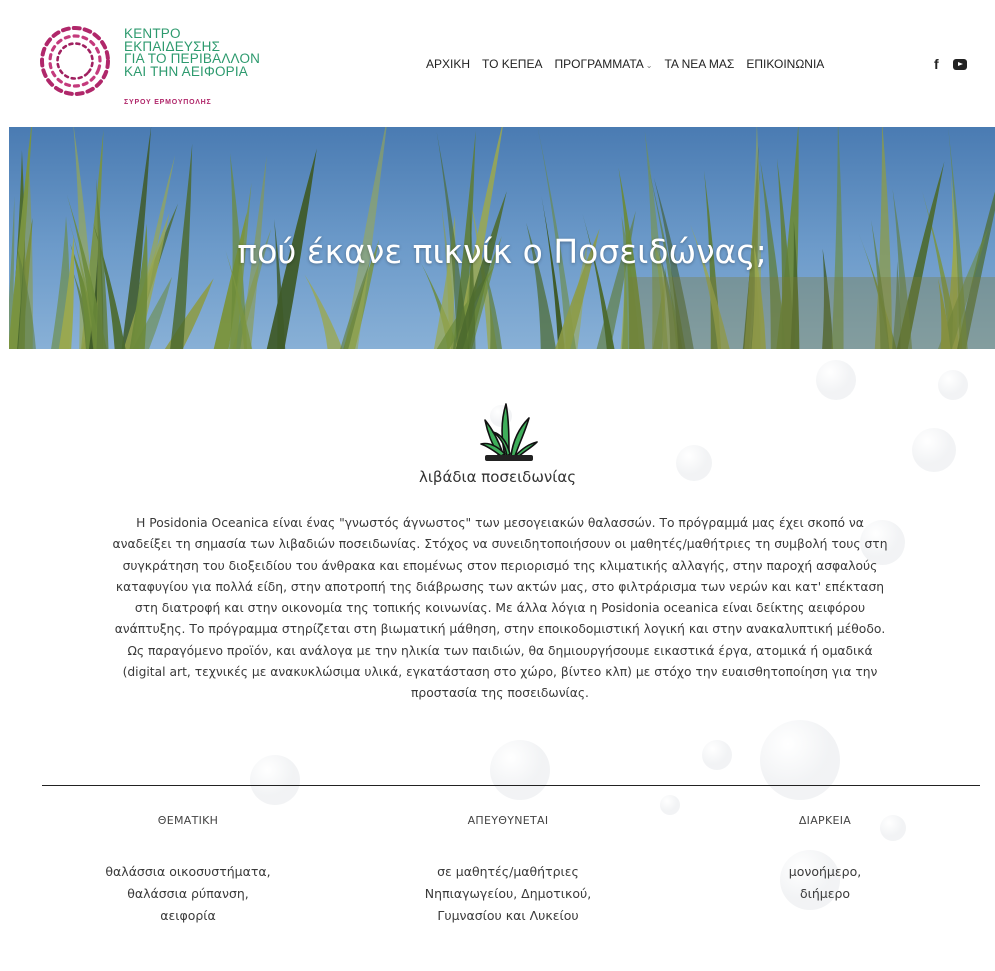 Image resolution: width=995 pixels, height=971 pixels. Describe the element at coordinates (936, 64) in the screenshot. I see `facebook-icon: f` at that location.